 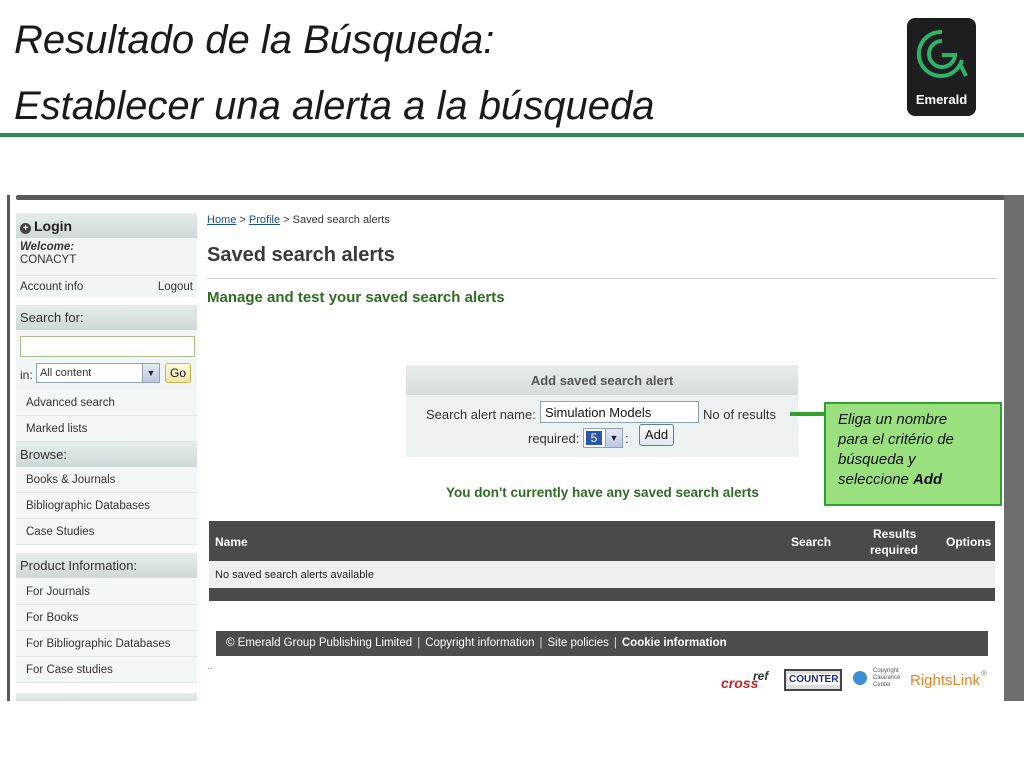 I want to click on emerald-logo: Emerald, so click(x=941, y=67).